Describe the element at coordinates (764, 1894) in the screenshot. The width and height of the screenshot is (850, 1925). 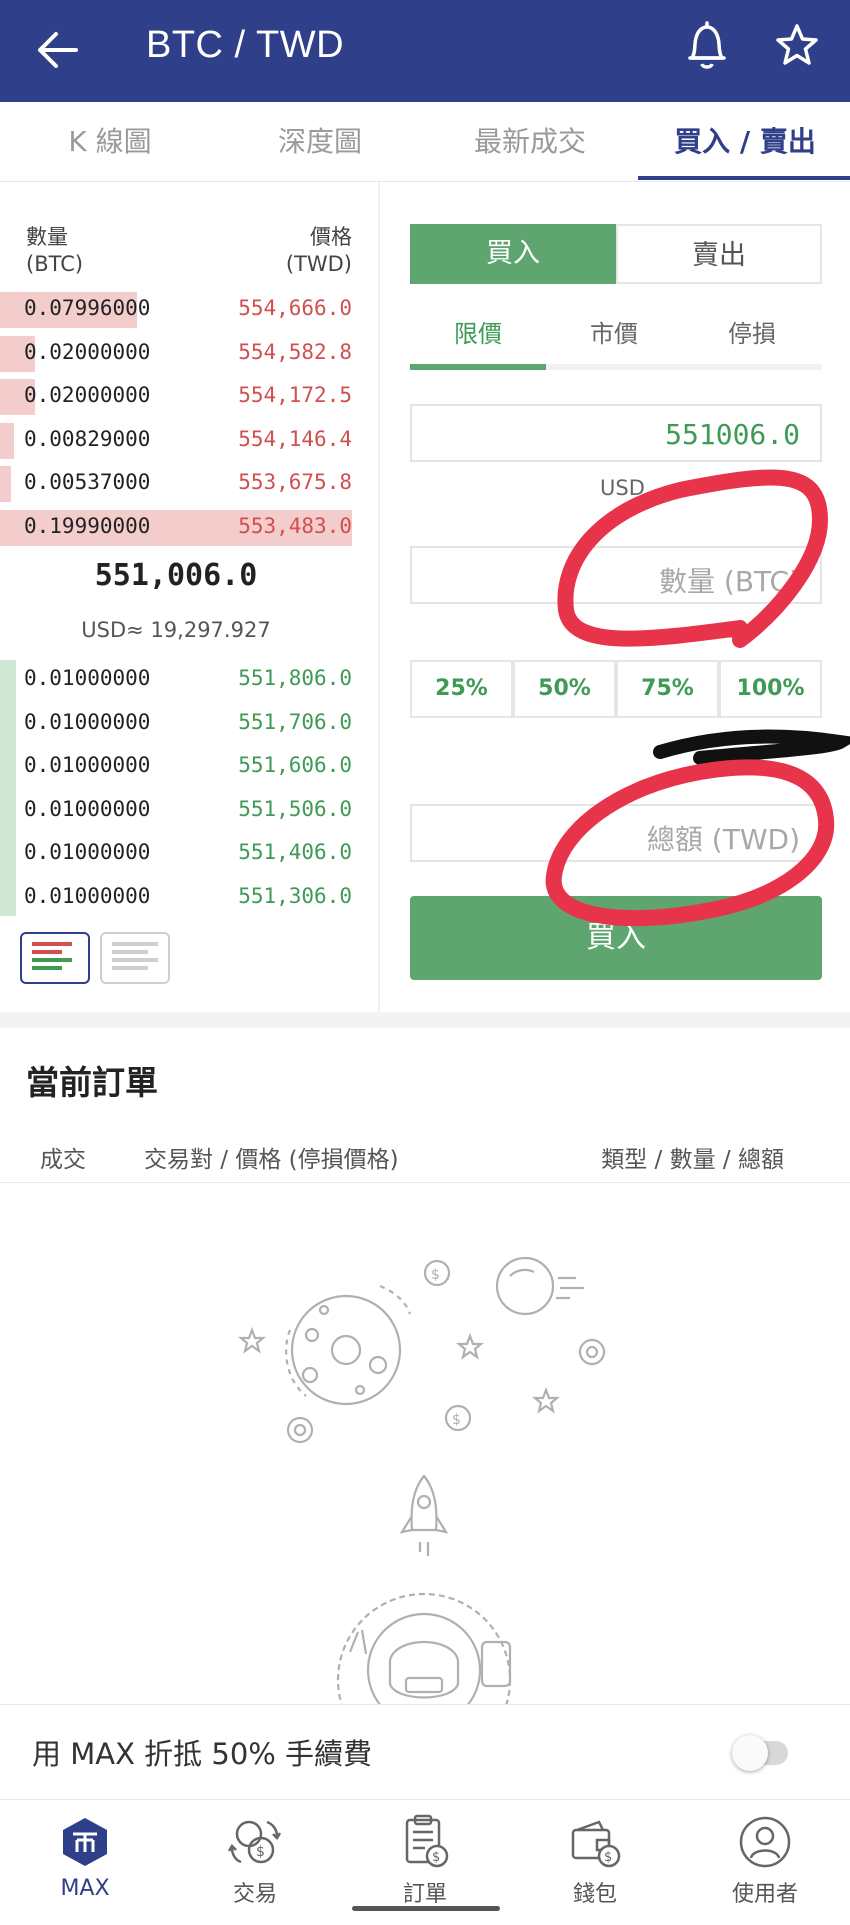
I see `nav-user-label: 使用者` at that location.